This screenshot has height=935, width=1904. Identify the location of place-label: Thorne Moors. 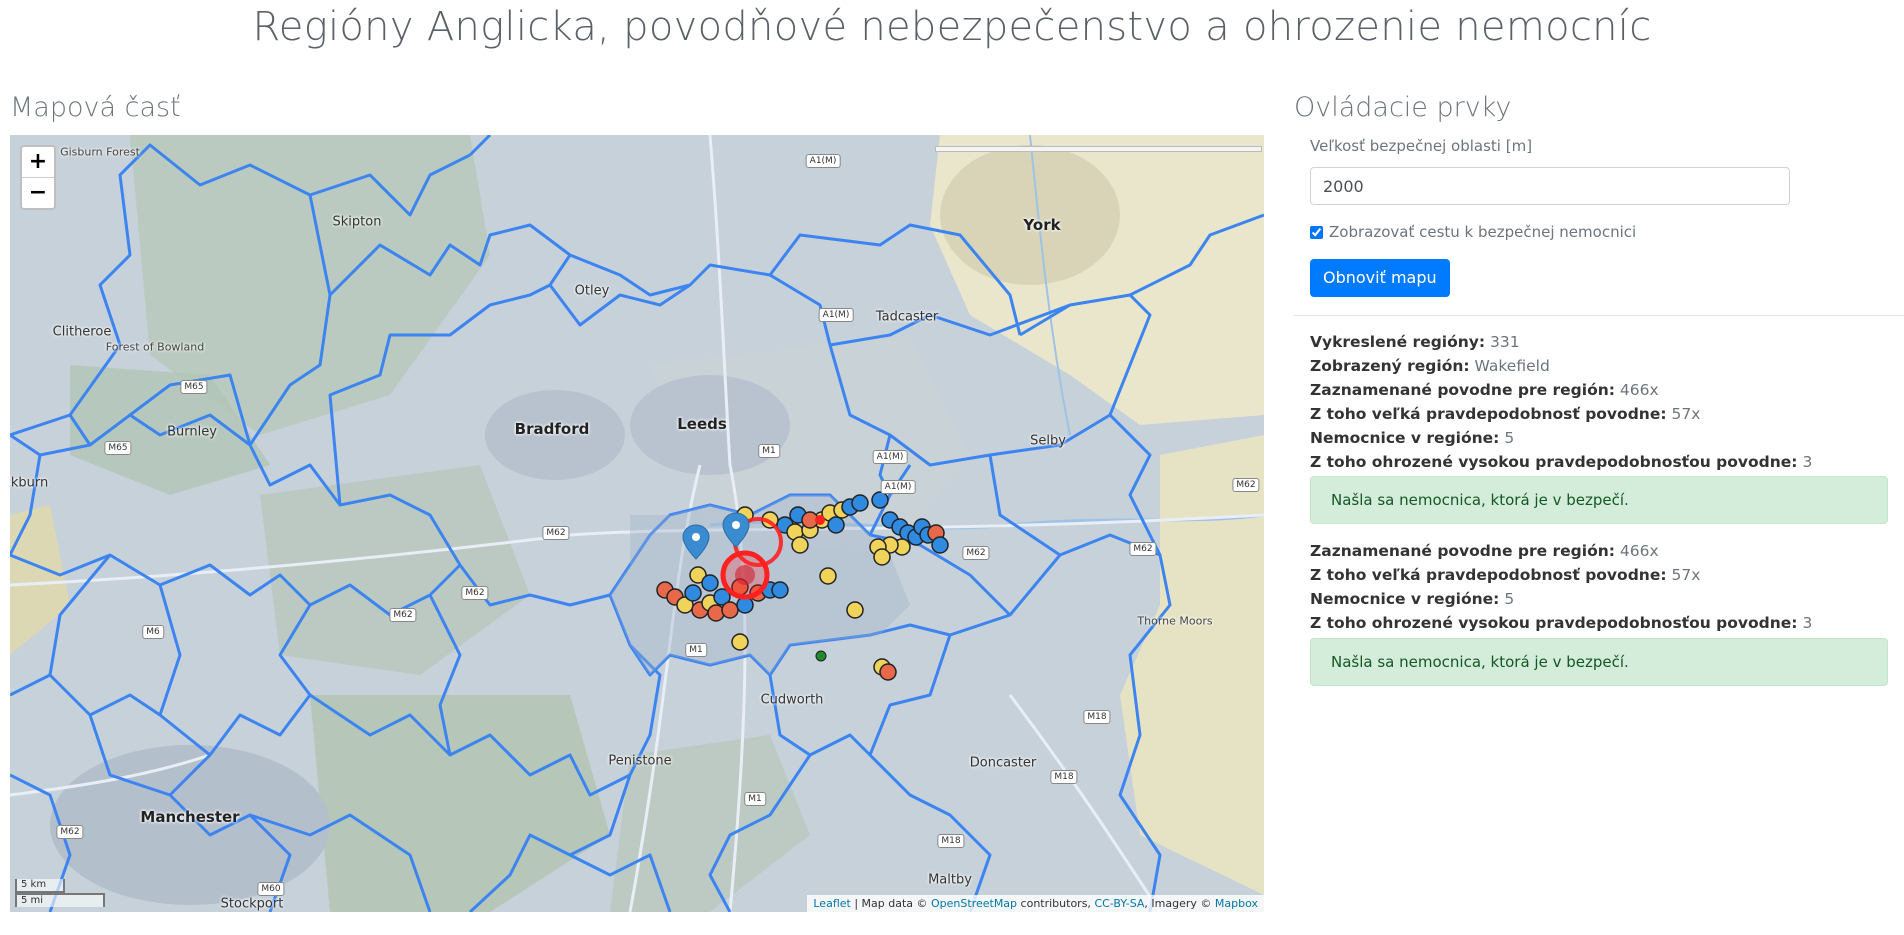
(1175, 621).